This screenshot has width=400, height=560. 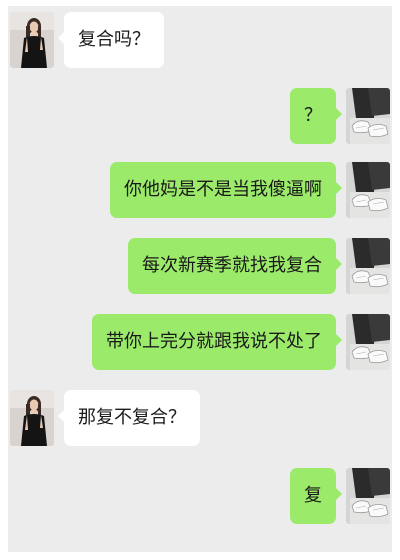 I want to click on message-row-incoming: 复合吗？, so click(x=200, y=42).